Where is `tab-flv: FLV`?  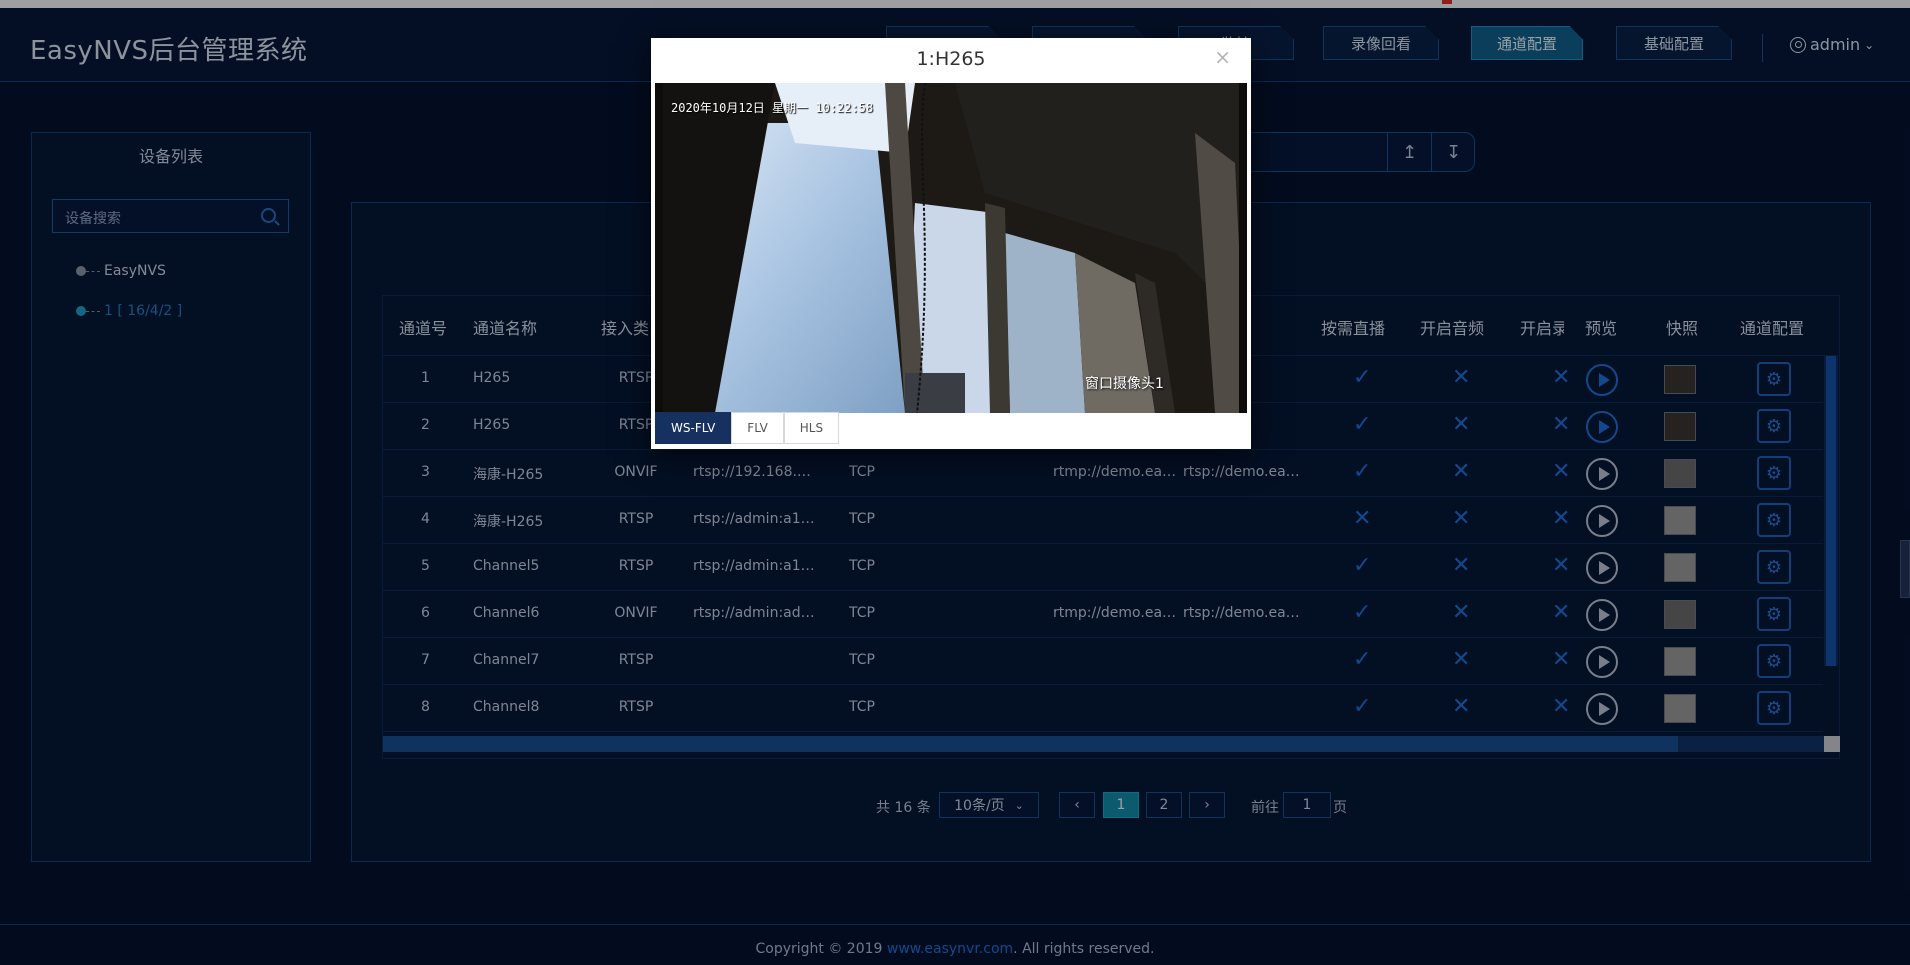
tab-flv: FLV is located at coordinates (757, 428).